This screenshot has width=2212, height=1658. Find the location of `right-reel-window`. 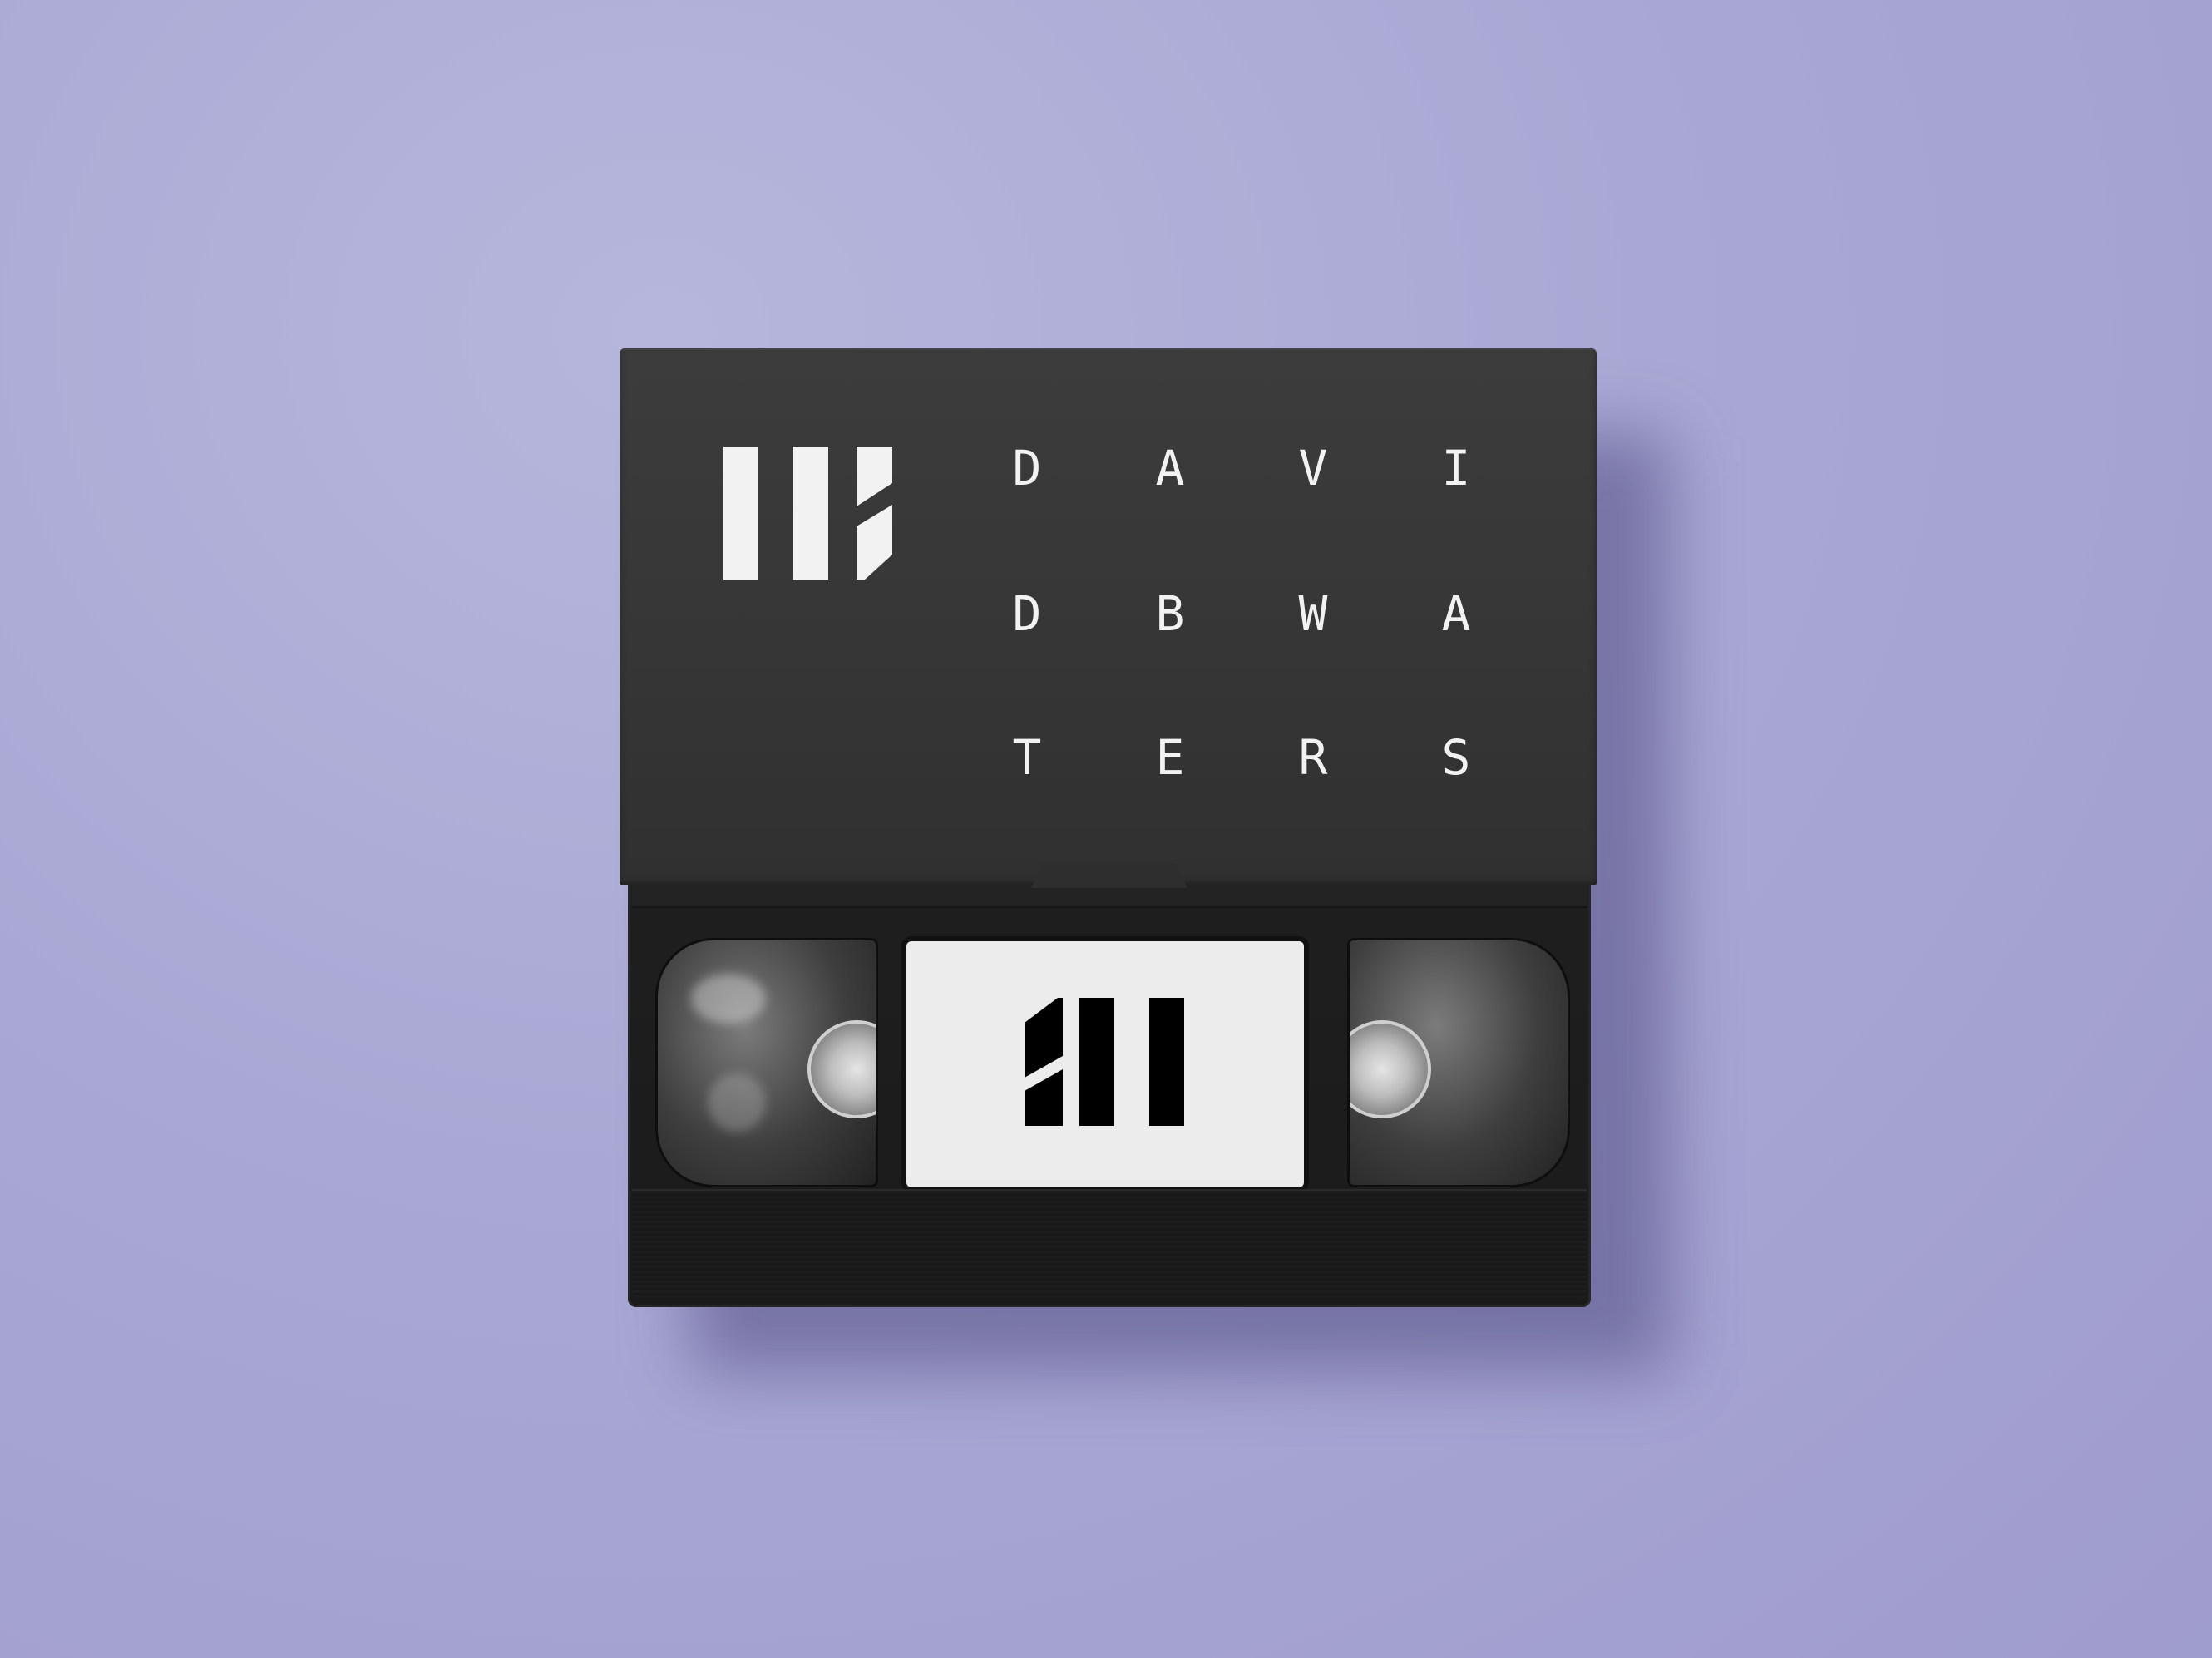

right-reel-window is located at coordinates (1458, 1062).